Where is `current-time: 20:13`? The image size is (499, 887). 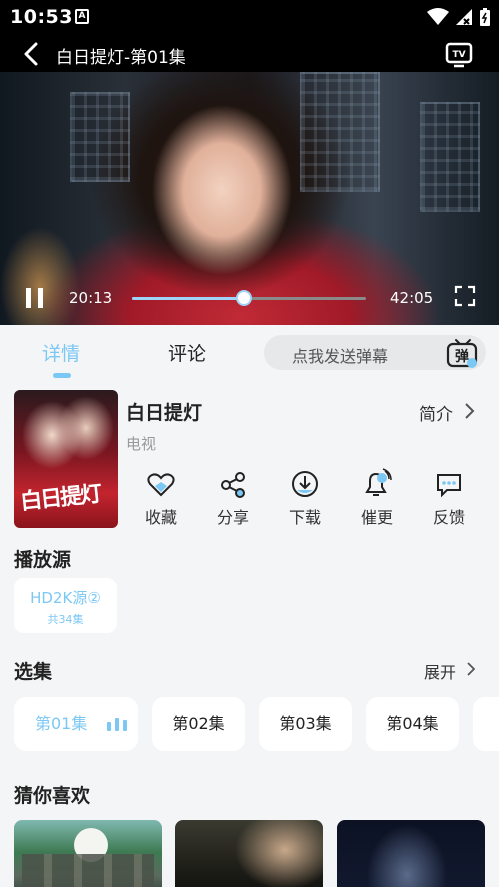
current-time: 20:13 is located at coordinates (91, 298).